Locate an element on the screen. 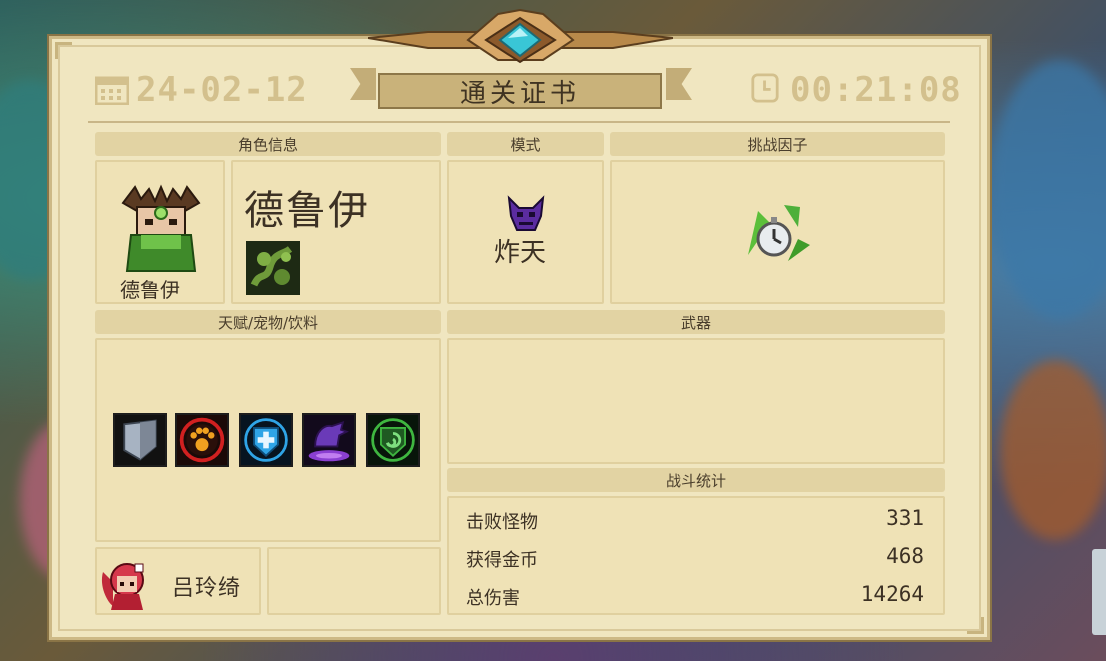  divider is located at coordinates (519, 122).